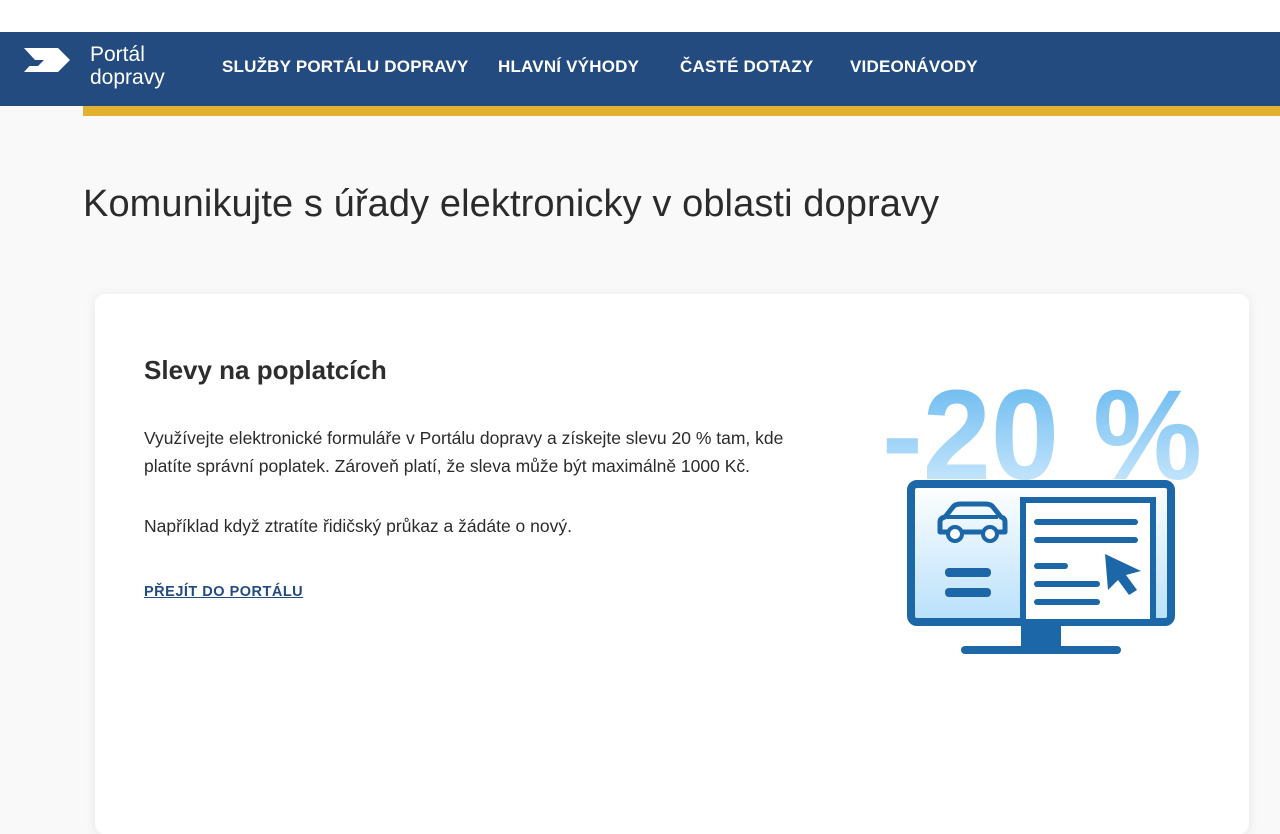 This screenshot has height=834, width=1280. What do you see at coordinates (746, 67) in the screenshot?
I see `nav-item-faq: ČASTÉ DOTAZY` at bounding box center [746, 67].